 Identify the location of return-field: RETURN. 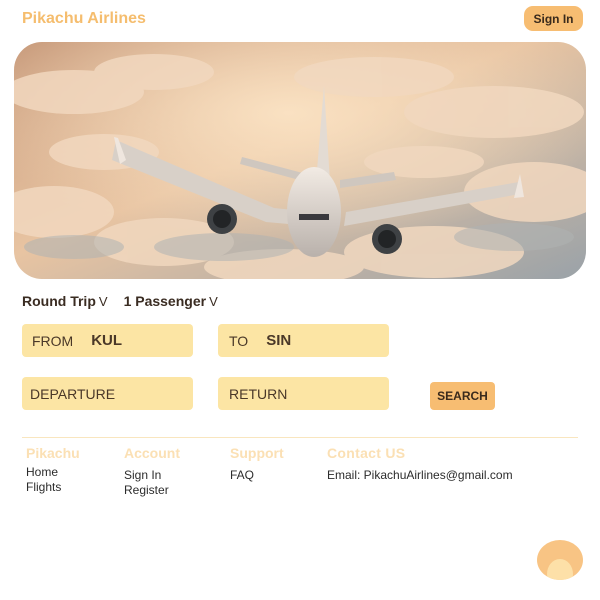
(303, 393).